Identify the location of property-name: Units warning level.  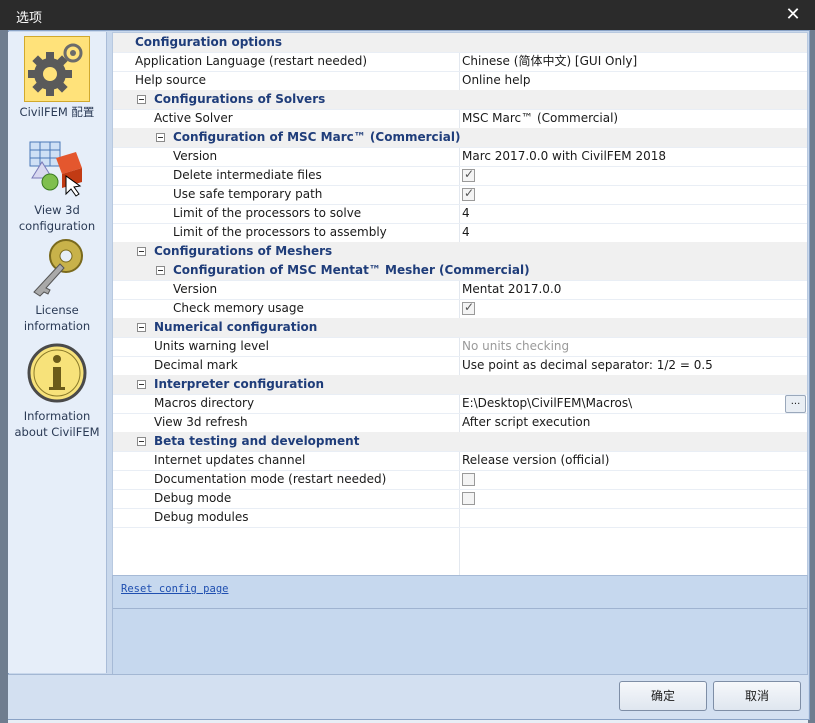
(211, 346).